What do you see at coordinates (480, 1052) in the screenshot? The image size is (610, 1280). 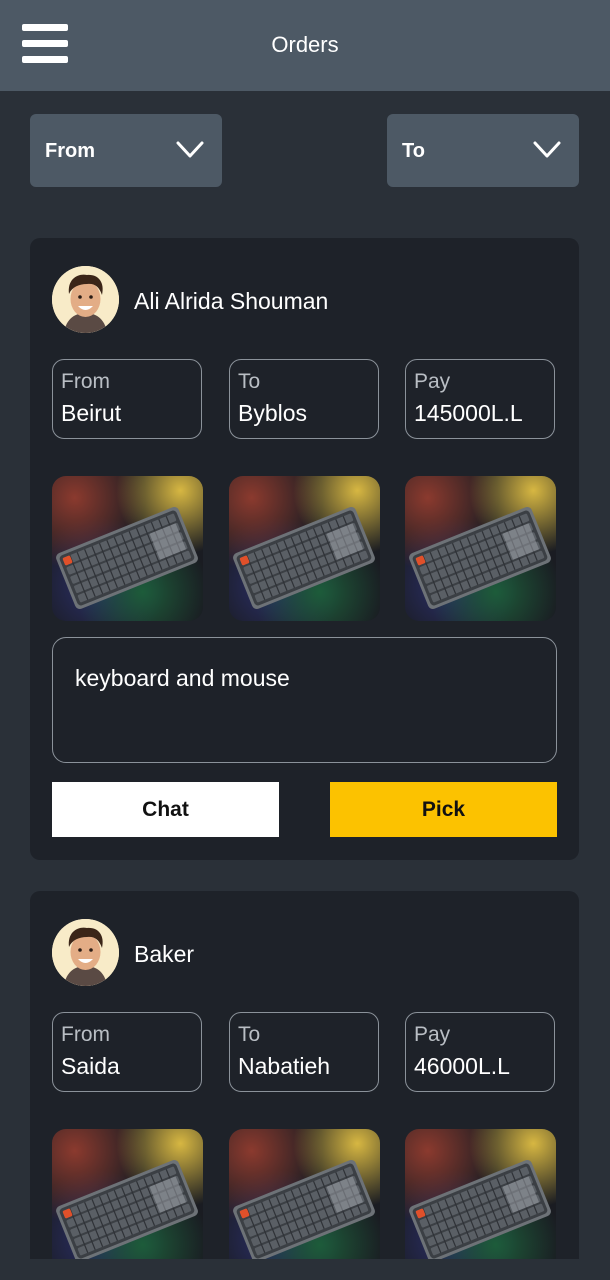 I see `pay-field: Pay 46000L.L` at bounding box center [480, 1052].